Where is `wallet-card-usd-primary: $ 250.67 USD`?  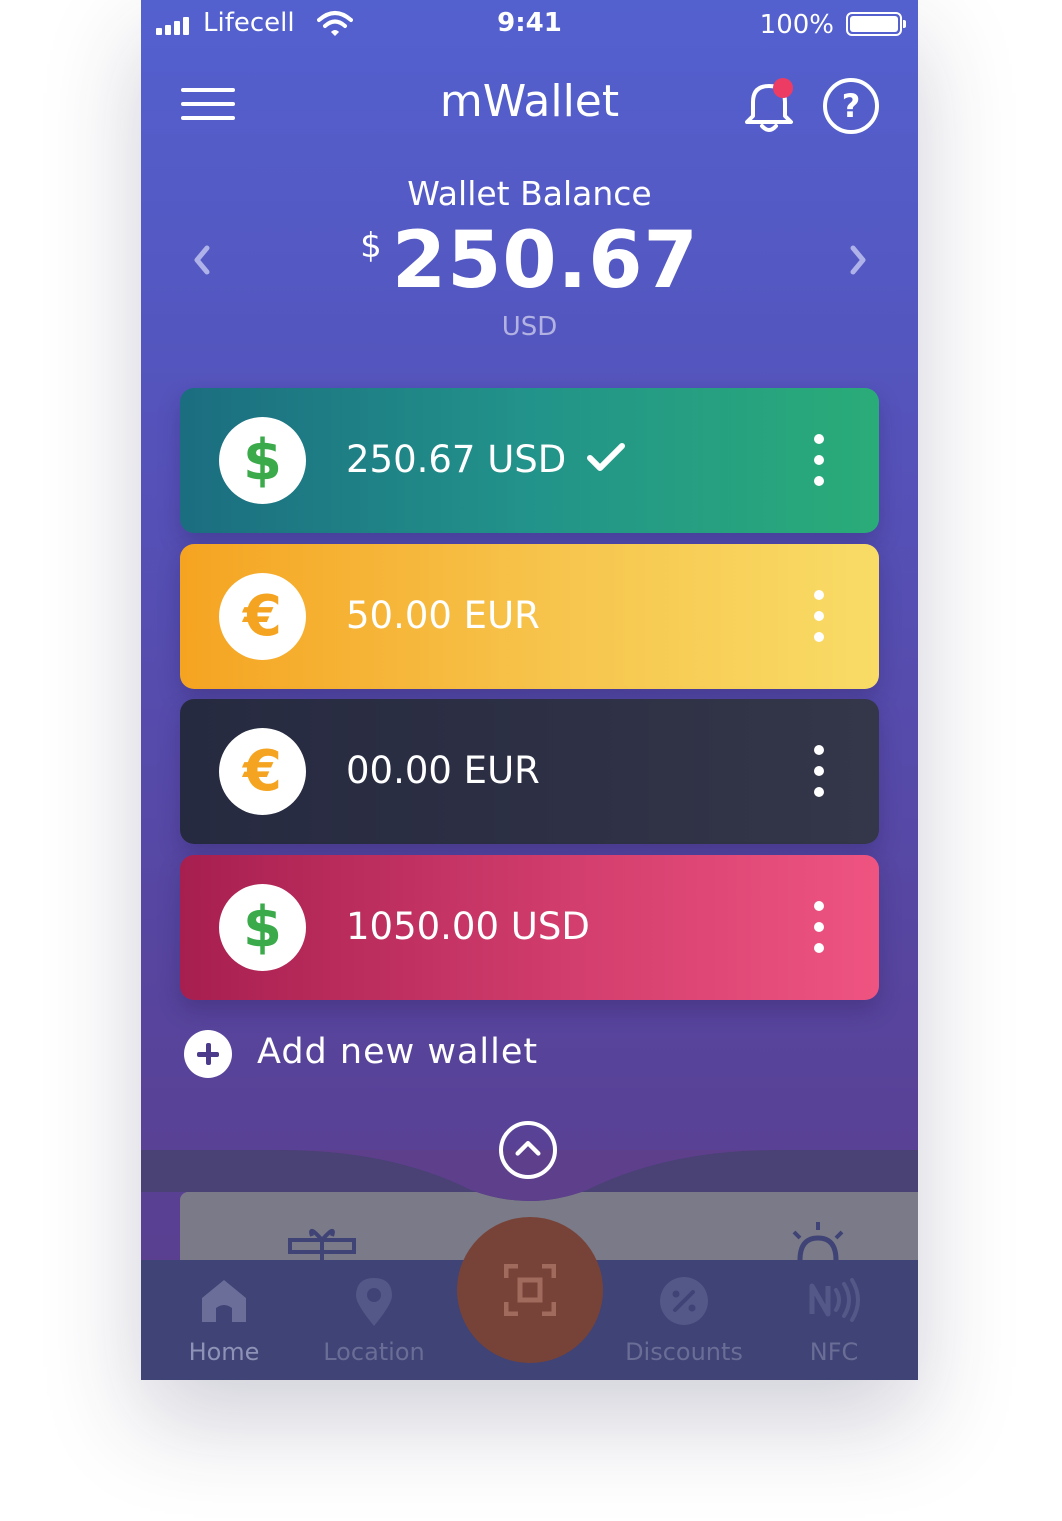 wallet-card-usd-primary: $ 250.67 USD is located at coordinates (529, 460).